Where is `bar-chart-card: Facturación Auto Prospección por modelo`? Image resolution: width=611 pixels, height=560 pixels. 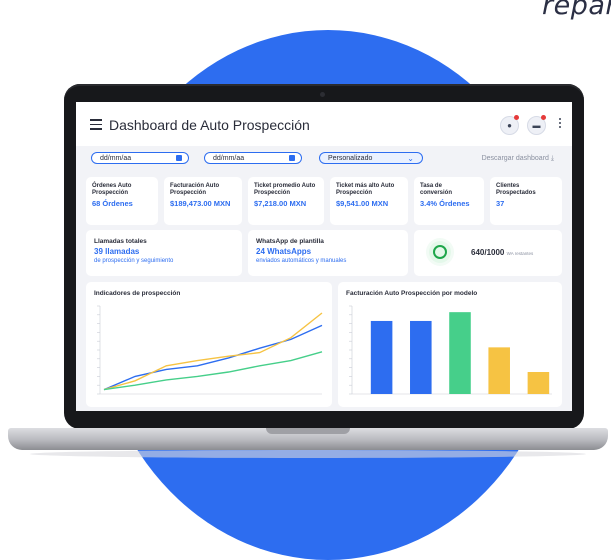
bar-chart-card: Facturación Auto Prospección por modelo is located at coordinates (450, 344).